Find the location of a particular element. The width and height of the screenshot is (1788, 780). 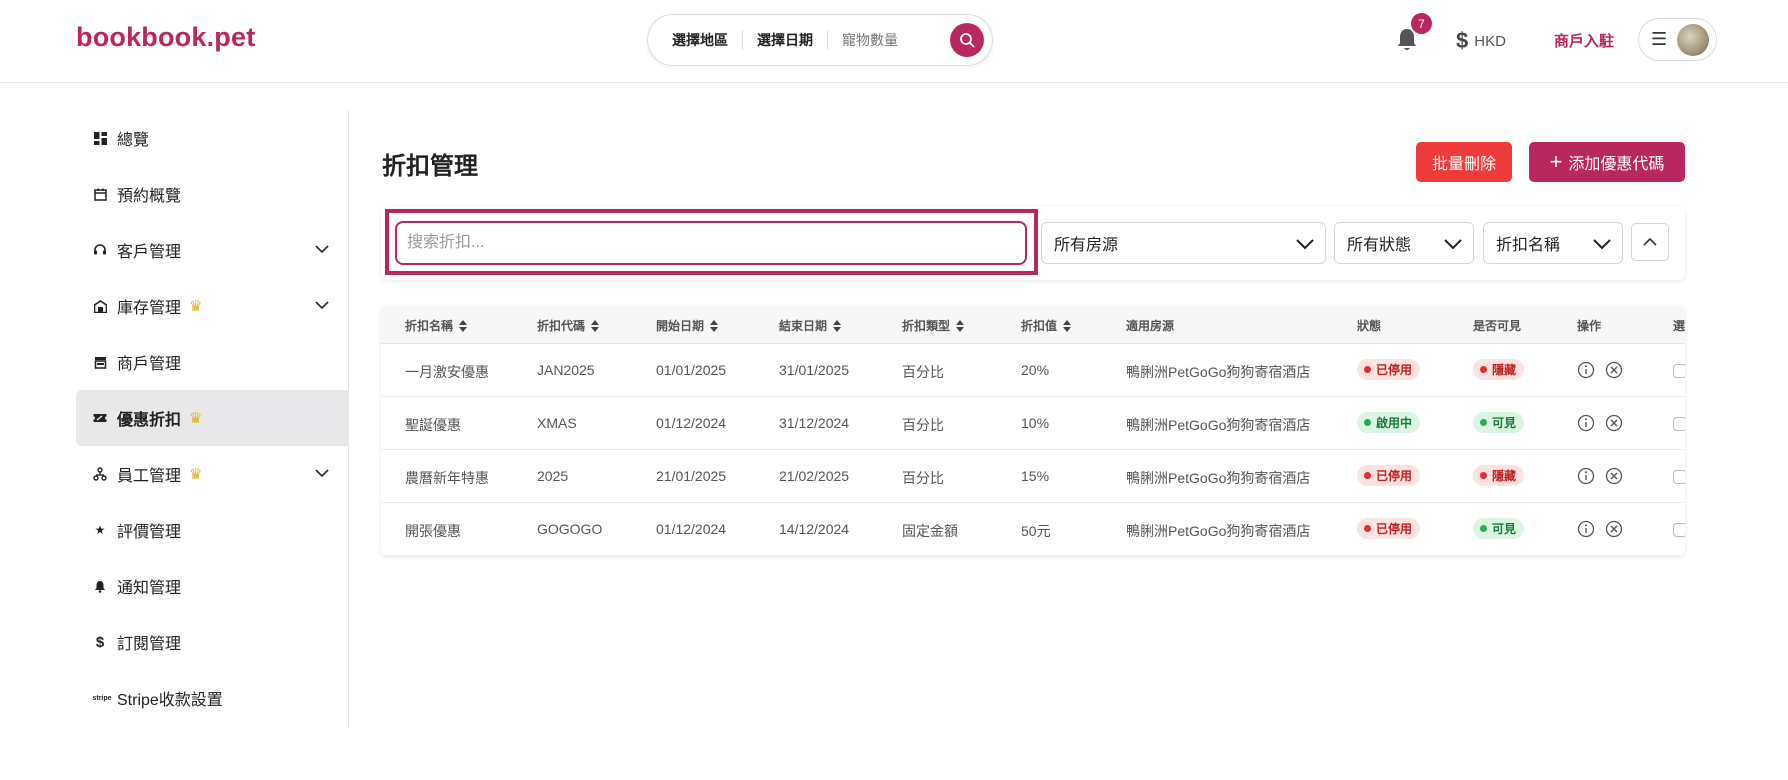

pet-count-selector: 寵物數量 is located at coordinates (870, 40).